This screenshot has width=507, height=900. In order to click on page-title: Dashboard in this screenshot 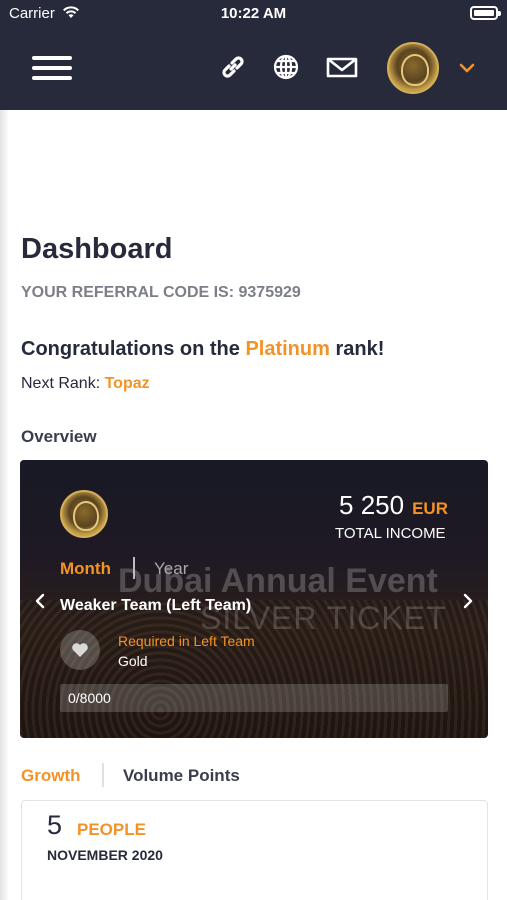, I will do `click(97, 249)`.